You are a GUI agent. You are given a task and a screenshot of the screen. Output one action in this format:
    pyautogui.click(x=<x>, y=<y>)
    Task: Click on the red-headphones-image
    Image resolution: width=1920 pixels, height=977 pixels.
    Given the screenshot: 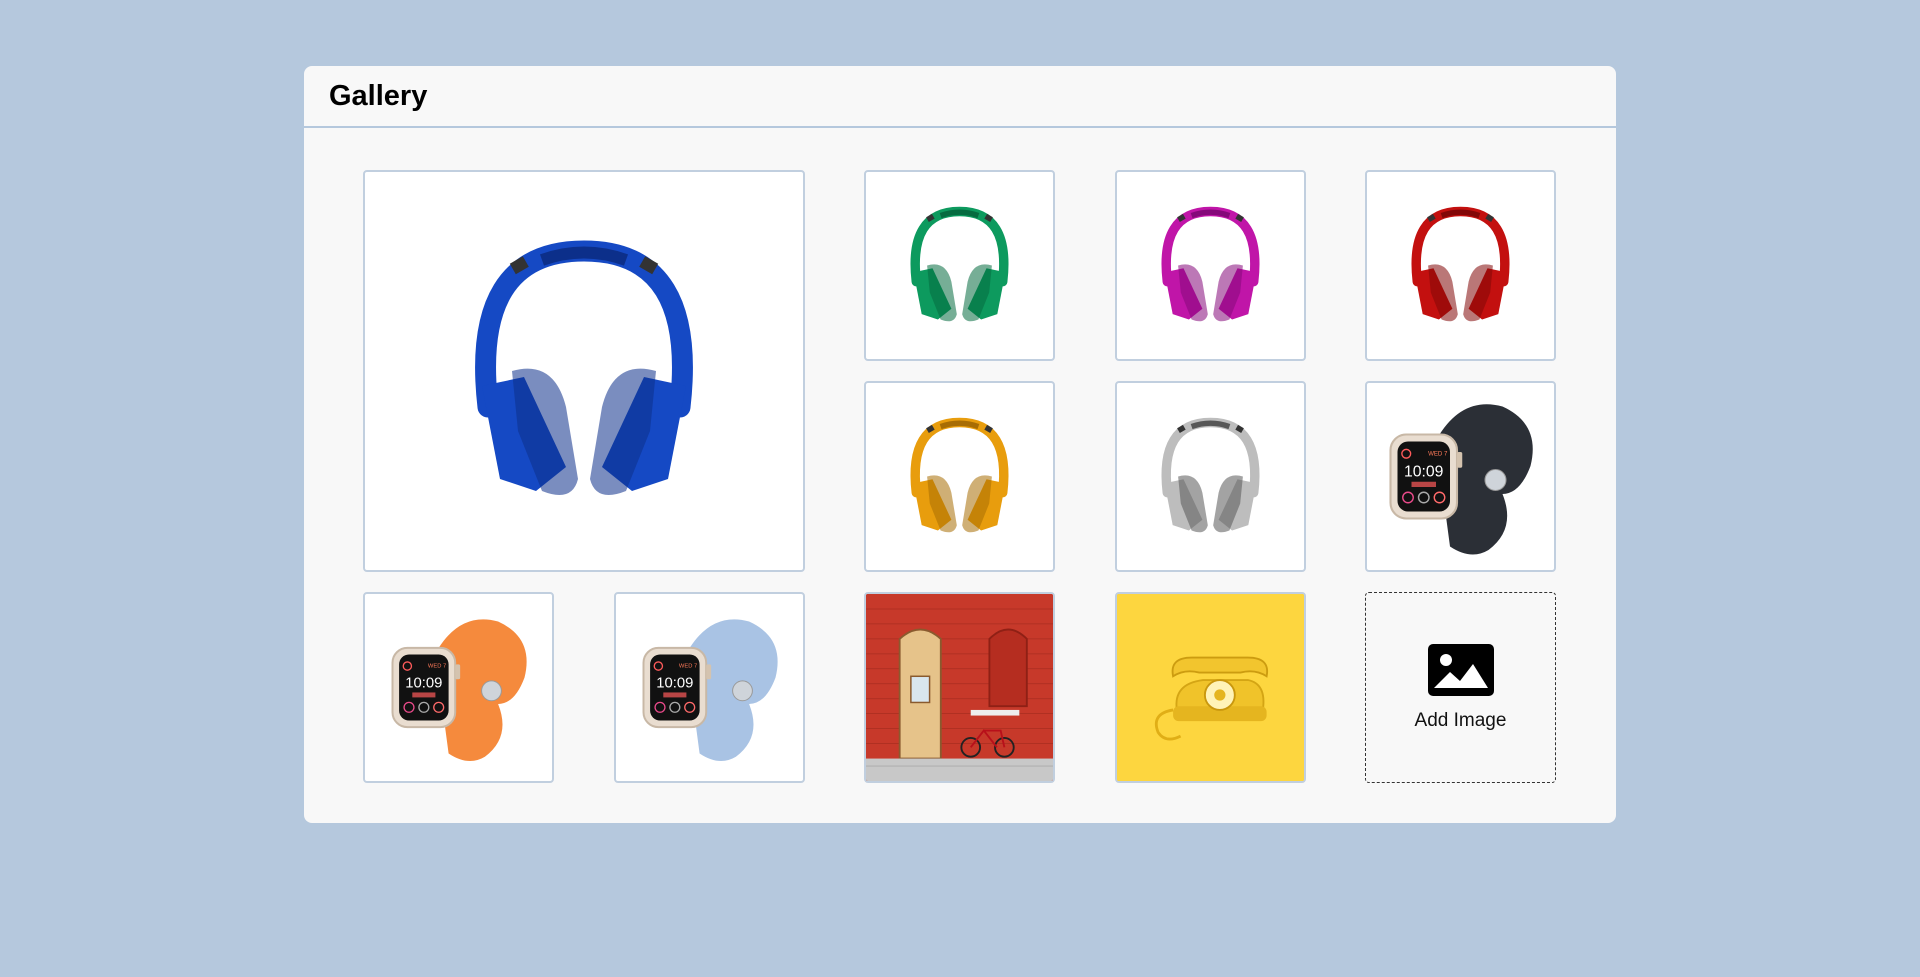 What is the action you would take?
    pyautogui.click(x=1460, y=264)
    